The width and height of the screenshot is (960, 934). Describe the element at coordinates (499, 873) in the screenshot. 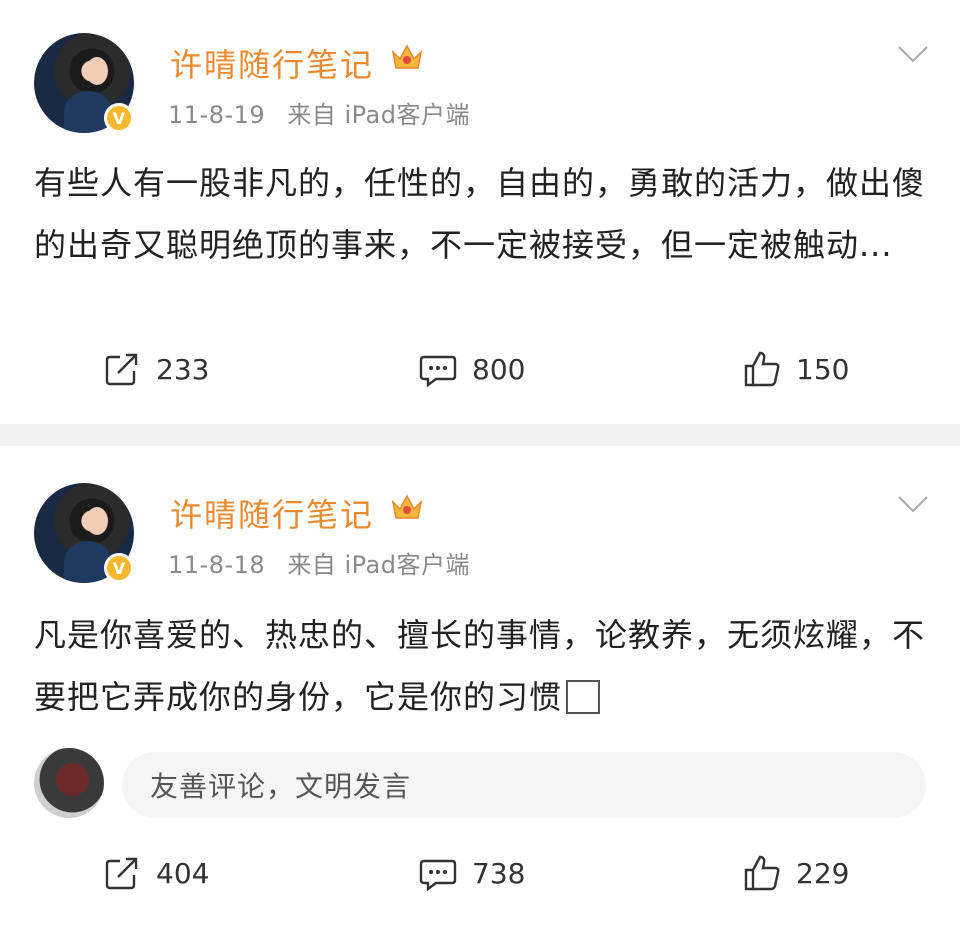

I see `comment-count: 738` at that location.